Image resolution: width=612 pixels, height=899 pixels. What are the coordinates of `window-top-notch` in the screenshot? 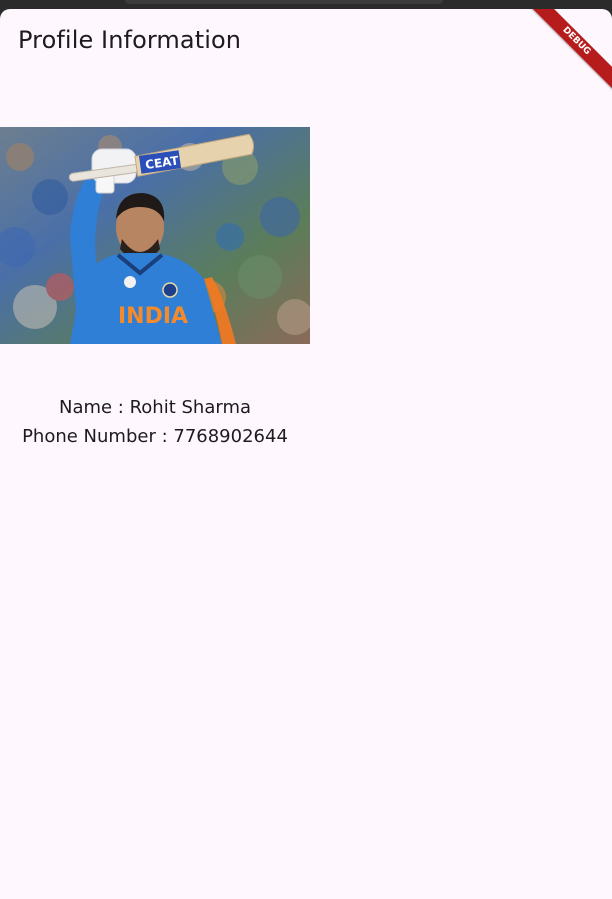 It's located at (284, 2).